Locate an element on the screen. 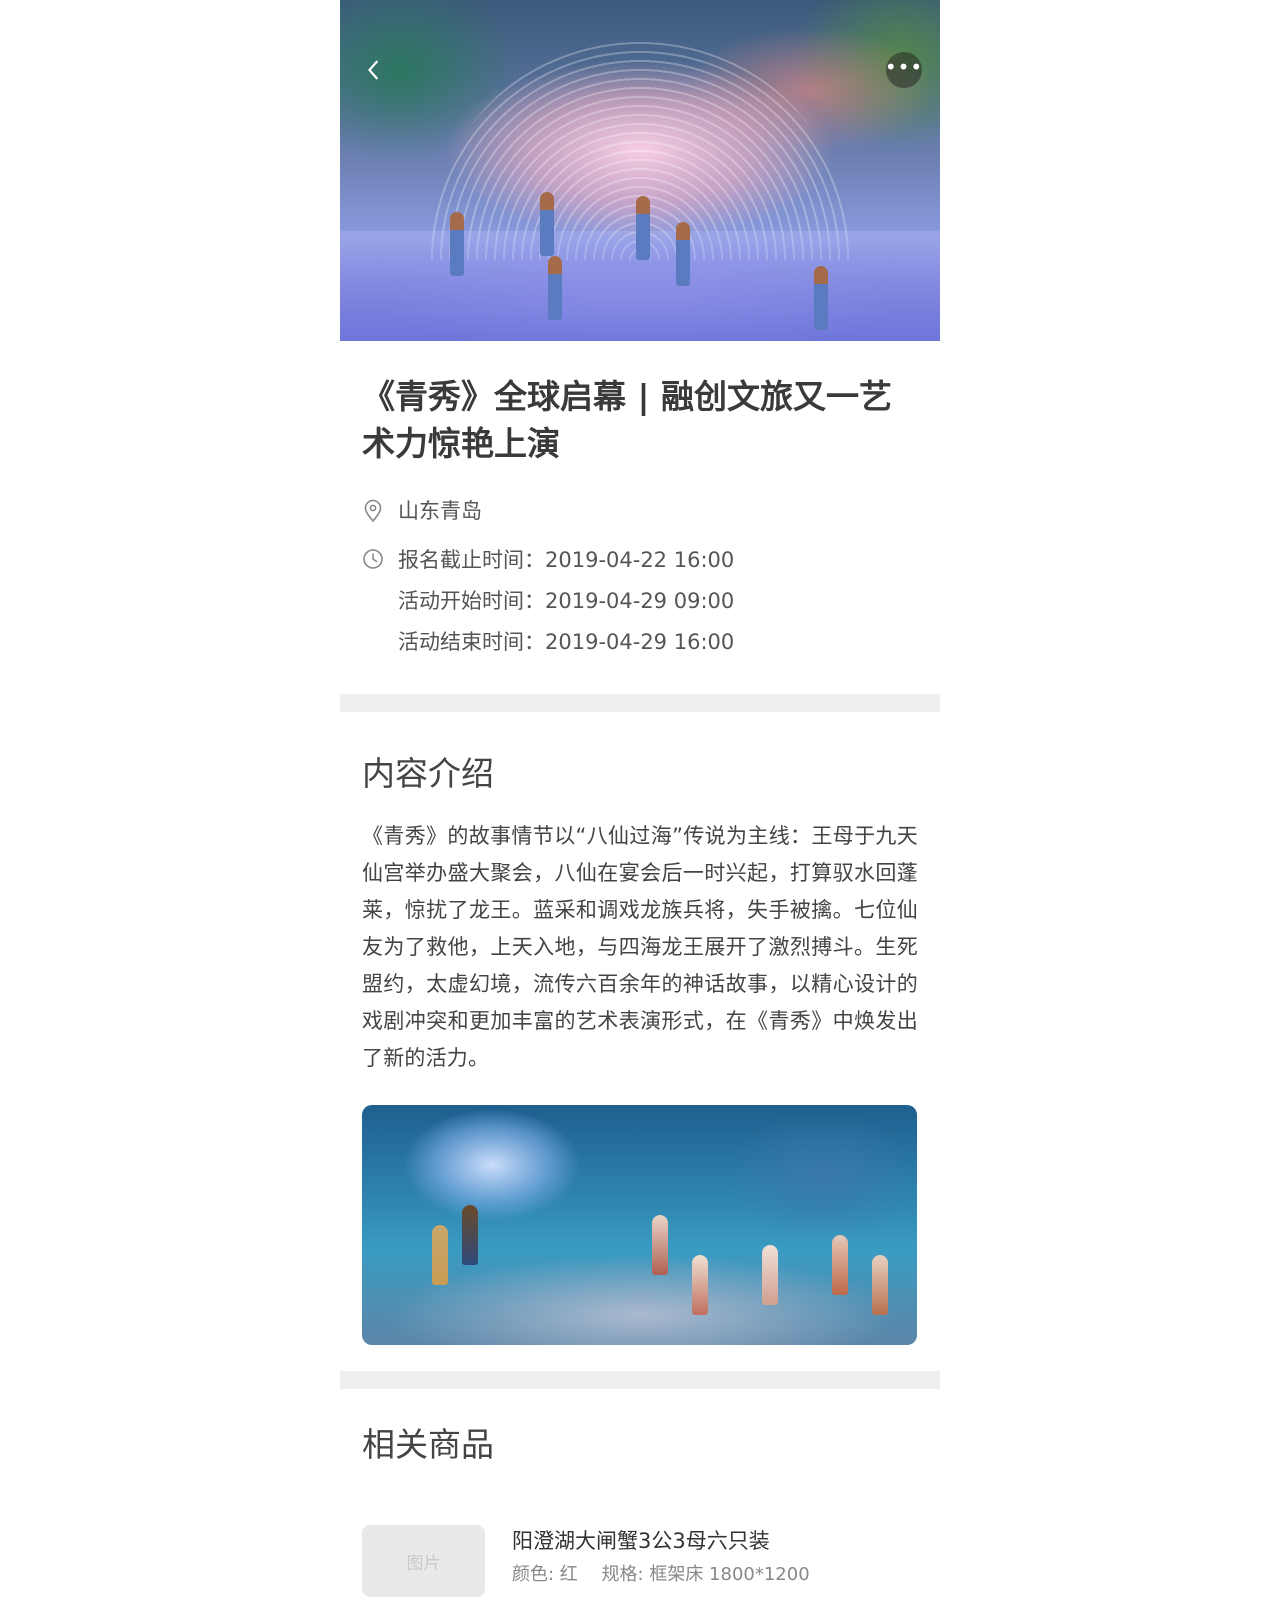  location-pin-icon is located at coordinates (373, 511).